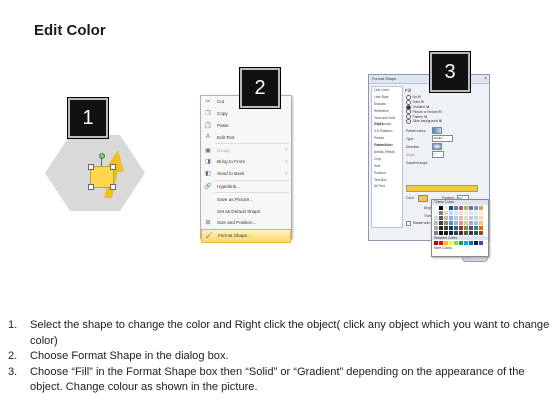  I want to click on close-icon: ×, so click(485, 79).